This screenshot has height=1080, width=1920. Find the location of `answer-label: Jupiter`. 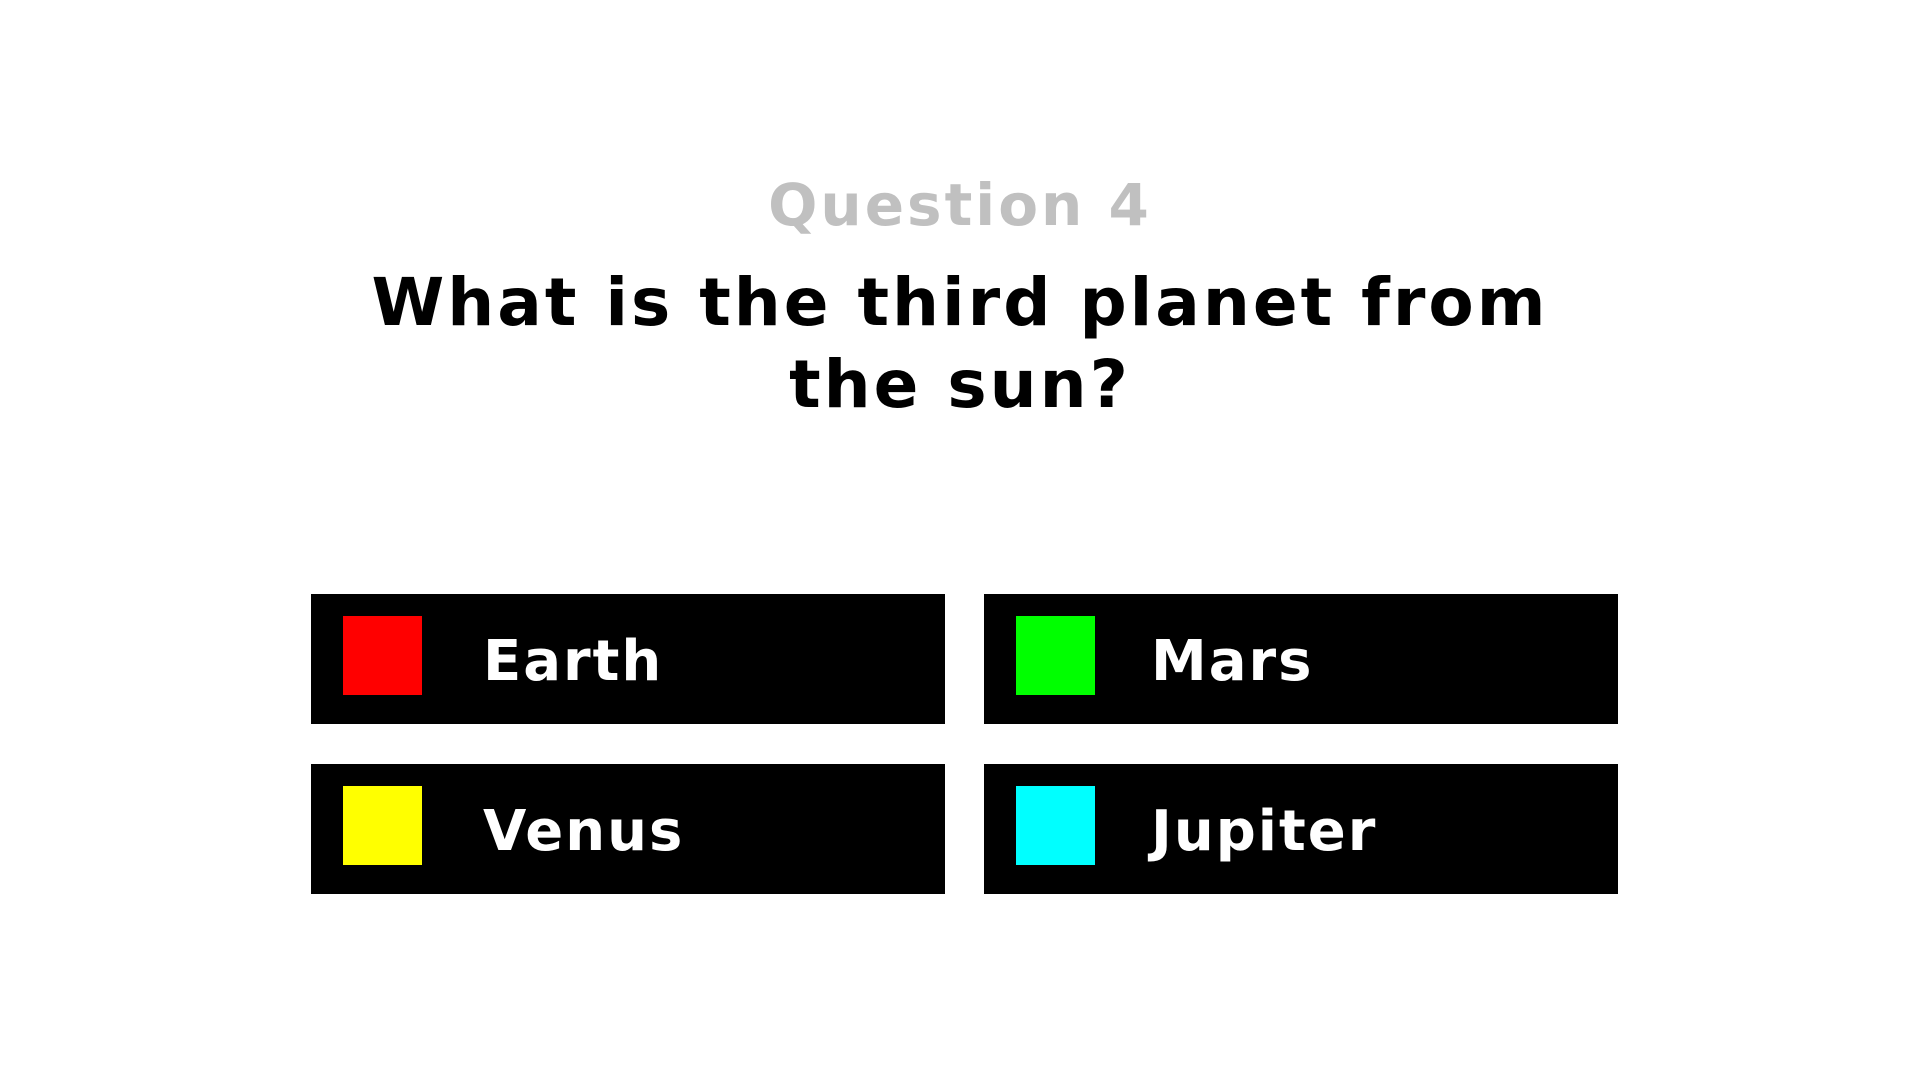

answer-label: Jupiter is located at coordinates (1264, 831).